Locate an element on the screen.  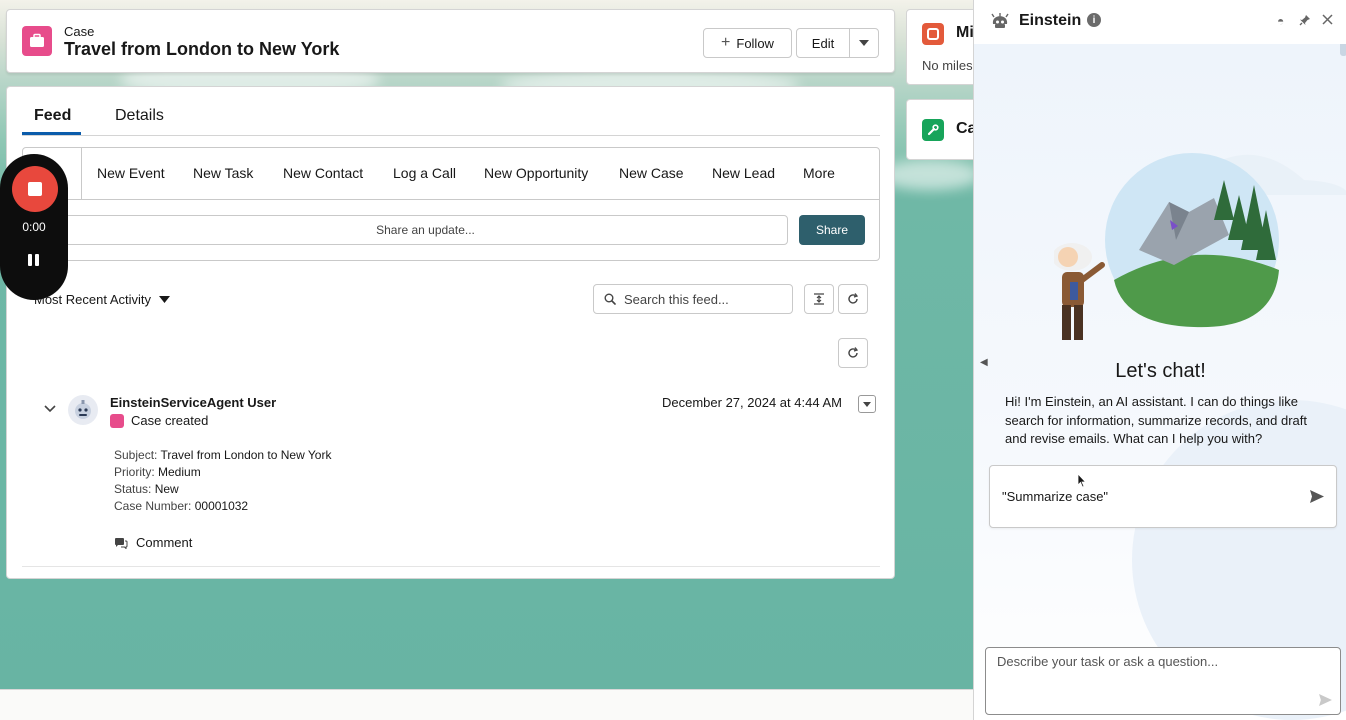
stop-icon is located at coordinates (35, 189).